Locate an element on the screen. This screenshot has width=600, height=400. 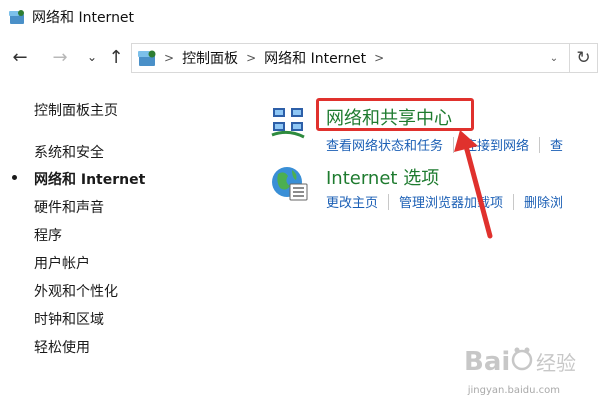
title-bar: 网络和 Internet is located at coordinates (300, 17).